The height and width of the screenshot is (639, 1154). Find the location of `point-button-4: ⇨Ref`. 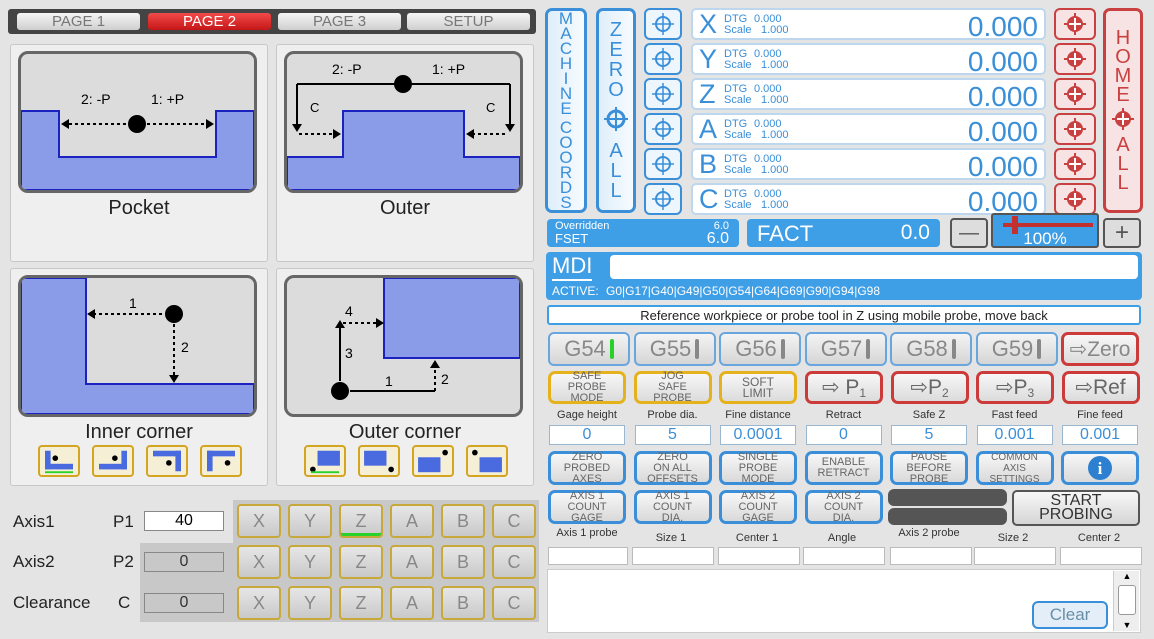

point-button-4: ⇨Ref is located at coordinates (1100, 387).